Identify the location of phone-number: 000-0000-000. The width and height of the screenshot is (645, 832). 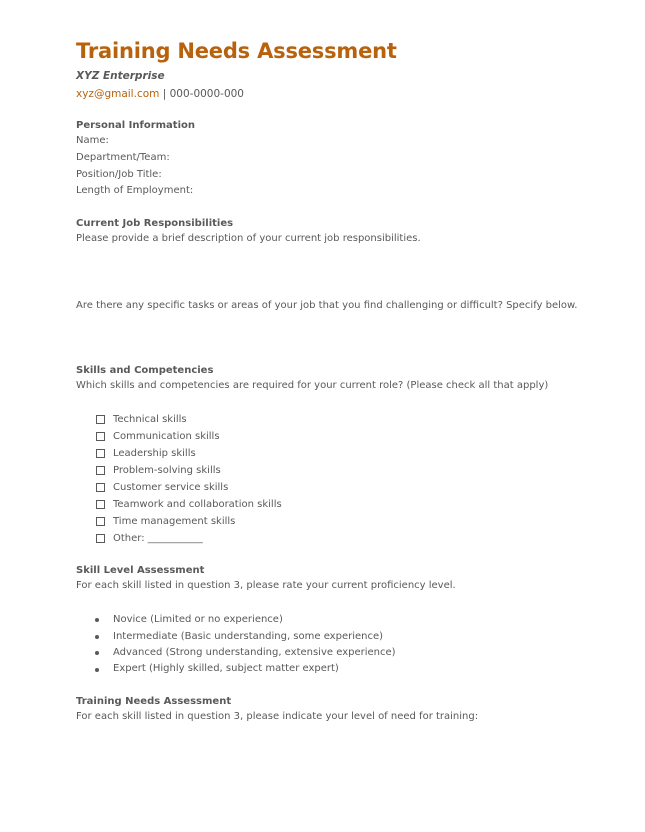
(206, 94).